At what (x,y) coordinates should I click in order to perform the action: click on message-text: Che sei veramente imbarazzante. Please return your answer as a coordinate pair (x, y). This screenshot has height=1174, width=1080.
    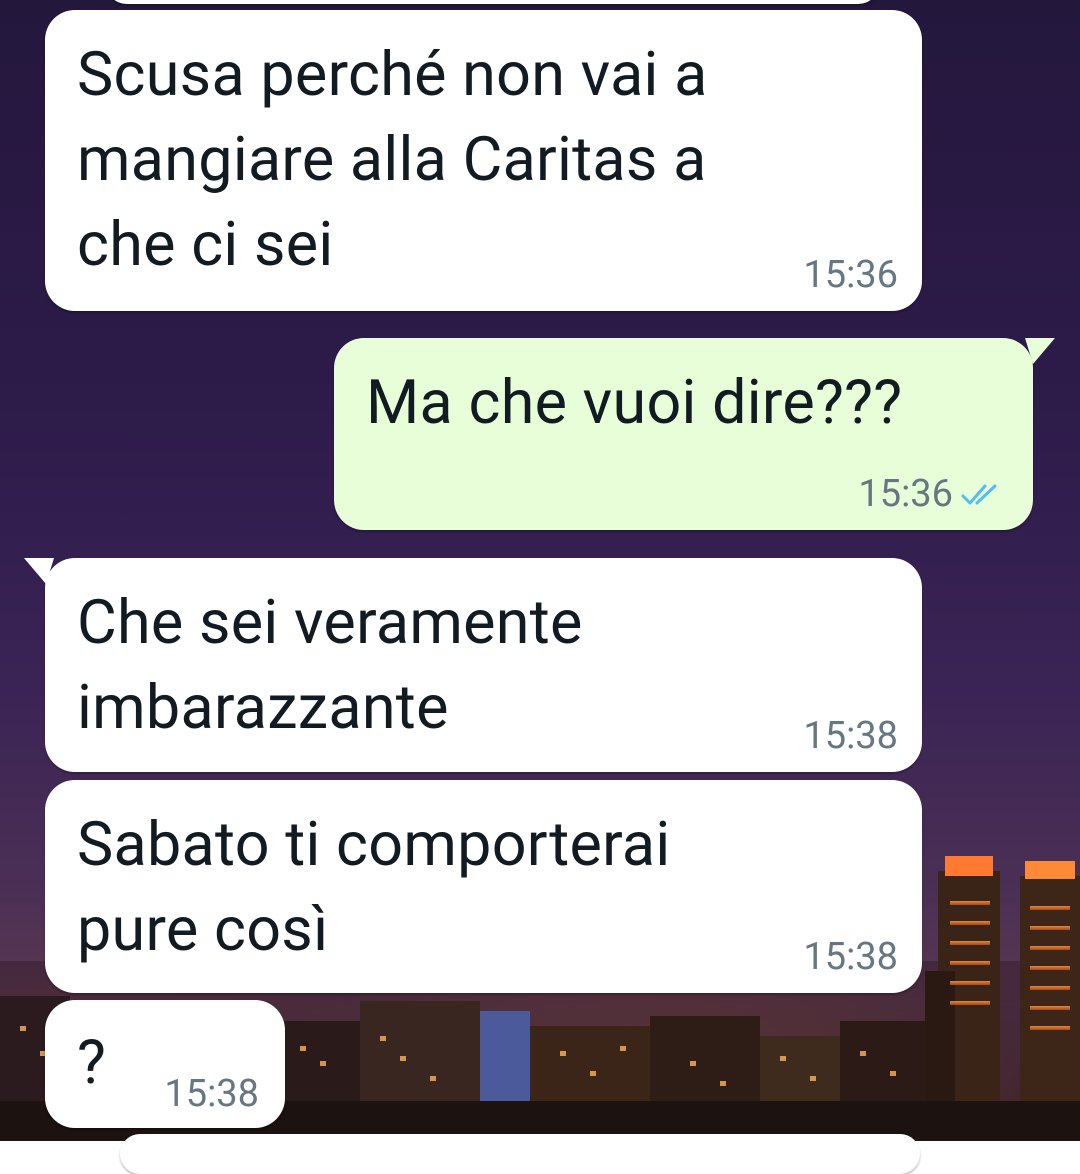
    Looking at the image, I should click on (330, 664).